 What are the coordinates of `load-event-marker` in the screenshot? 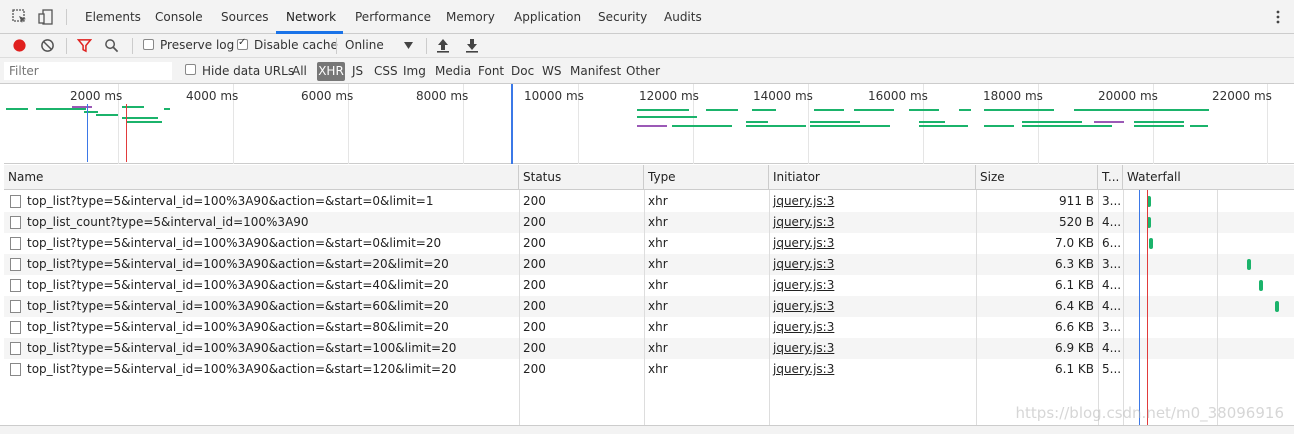 It's located at (126, 133).